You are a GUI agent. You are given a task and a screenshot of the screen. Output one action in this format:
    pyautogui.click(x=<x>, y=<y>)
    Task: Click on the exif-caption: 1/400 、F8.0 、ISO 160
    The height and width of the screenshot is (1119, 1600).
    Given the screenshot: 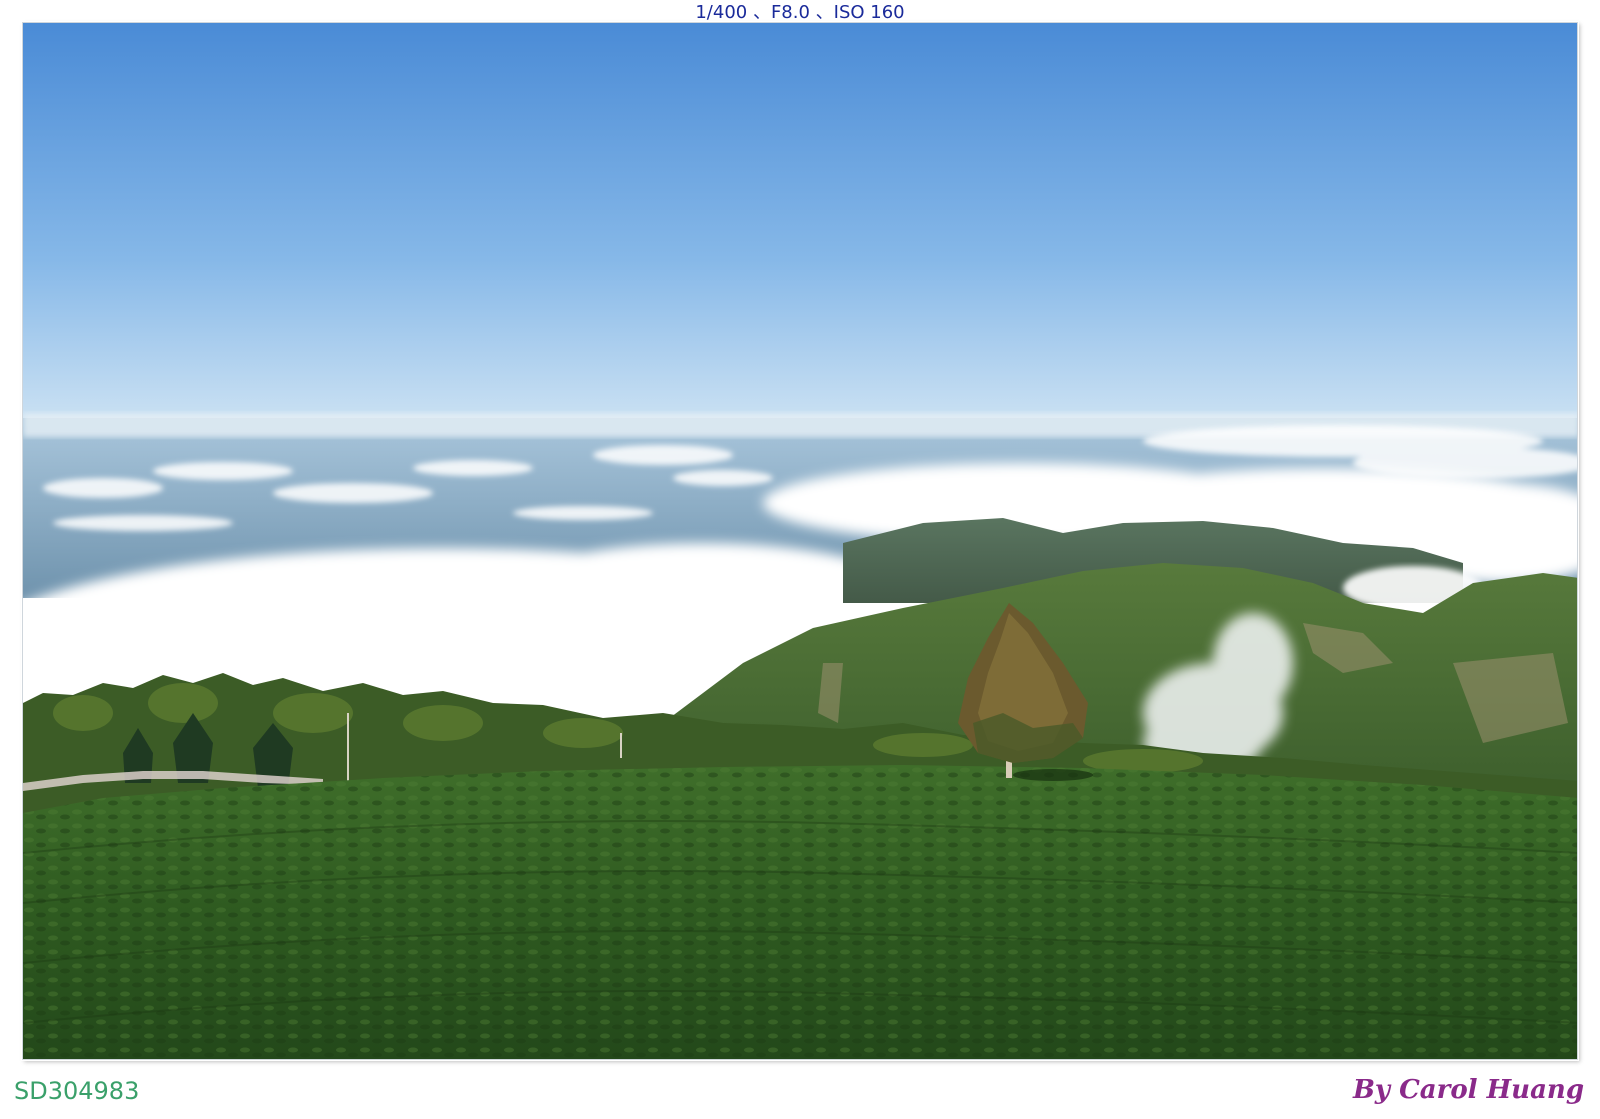 What is the action you would take?
    pyautogui.click(x=800, y=12)
    